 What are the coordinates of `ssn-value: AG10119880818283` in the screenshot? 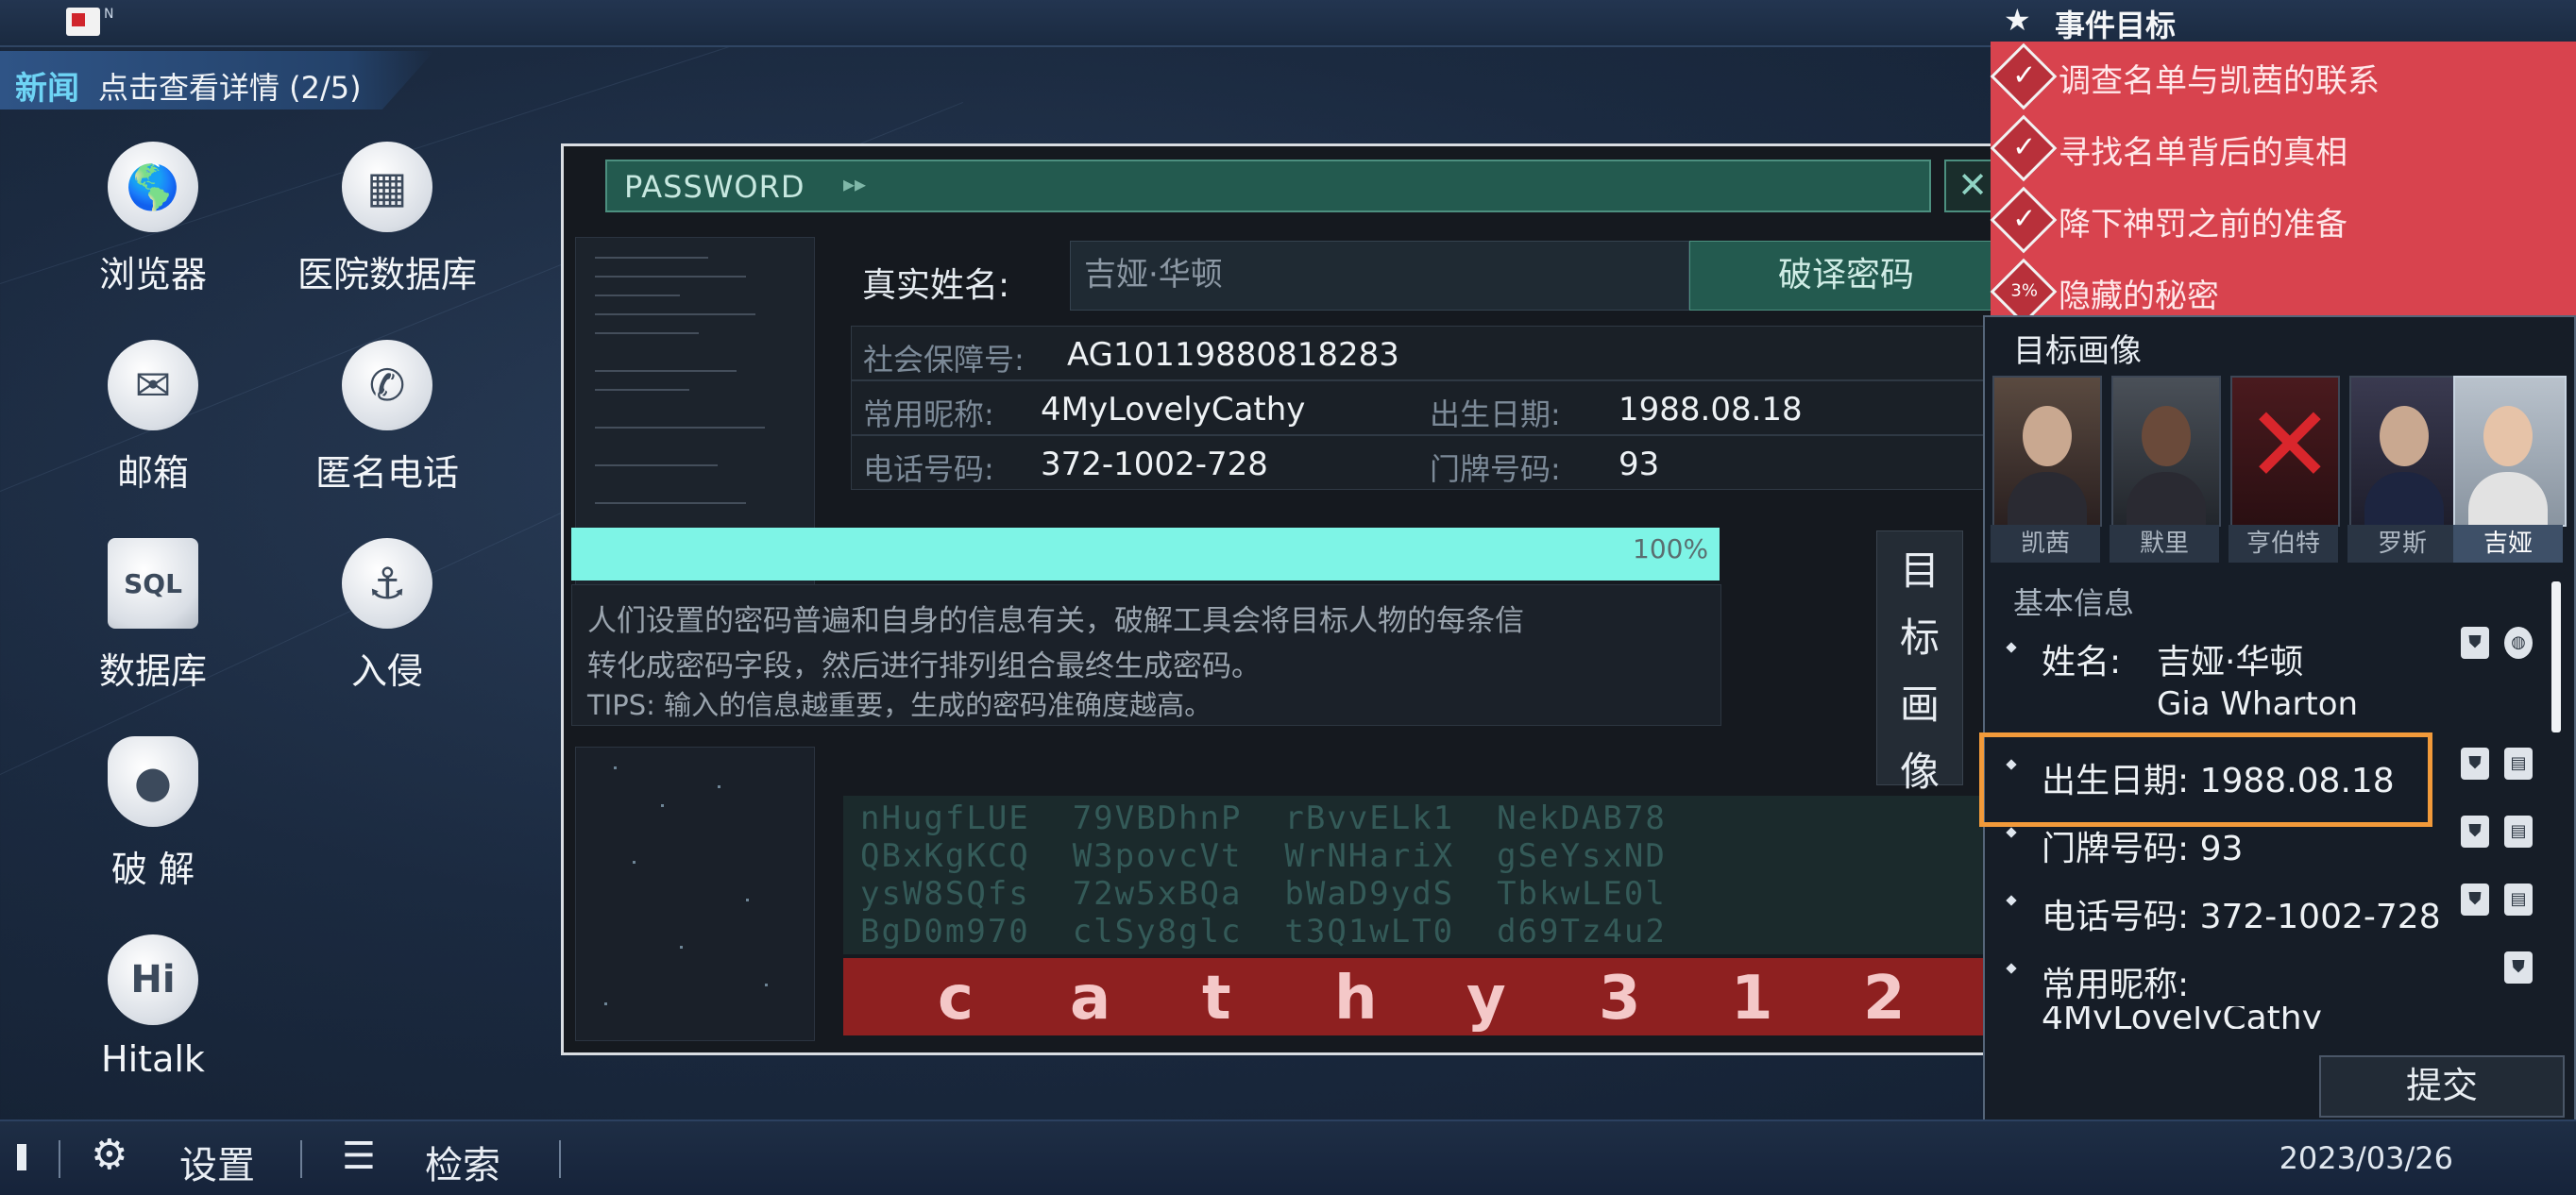 It's located at (1233, 355).